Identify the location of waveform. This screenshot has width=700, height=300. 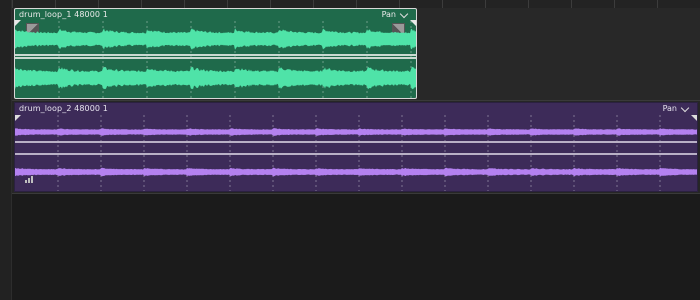
(215, 59).